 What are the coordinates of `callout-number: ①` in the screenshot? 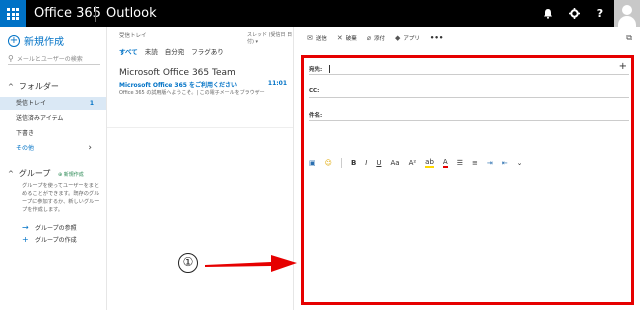 It's located at (188, 263).